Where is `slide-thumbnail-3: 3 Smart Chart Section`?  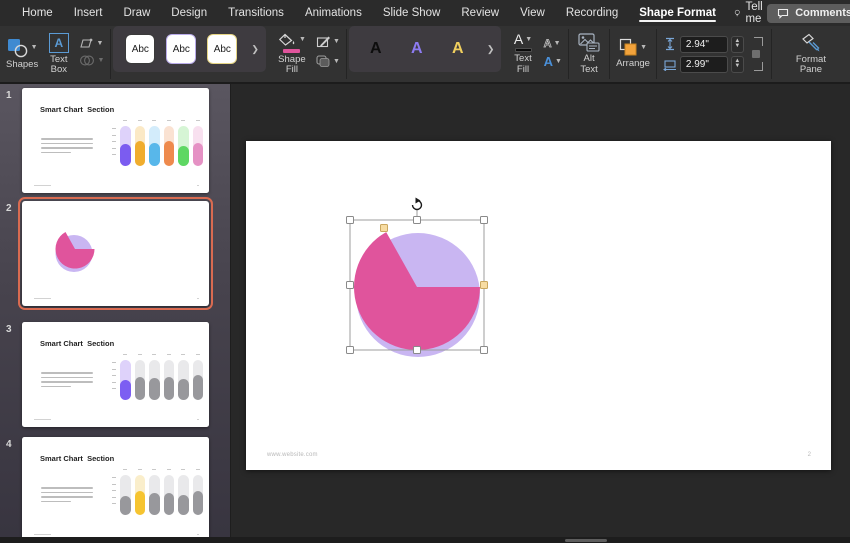
slide-thumbnail-3: 3 Smart Chart Section is located at coordinates (107, 374).